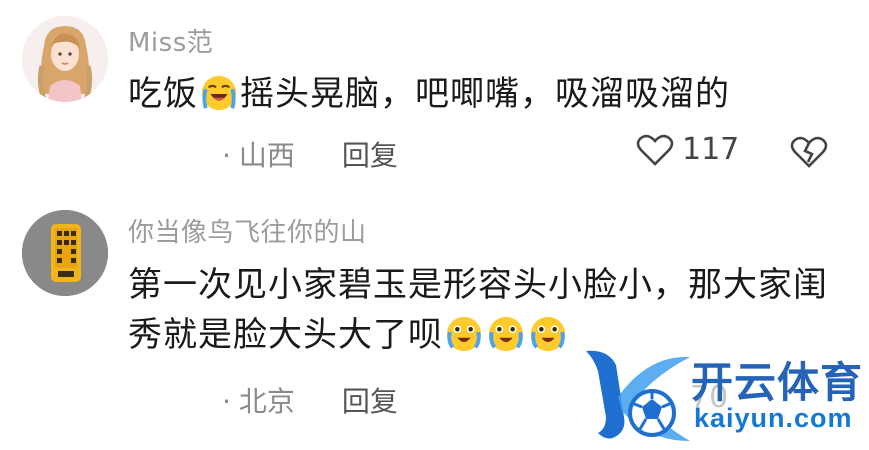 The height and width of the screenshot is (450, 869). Describe the element at coordinates (170, 40) in the screenshot. I see `username: Miss范` at that location.